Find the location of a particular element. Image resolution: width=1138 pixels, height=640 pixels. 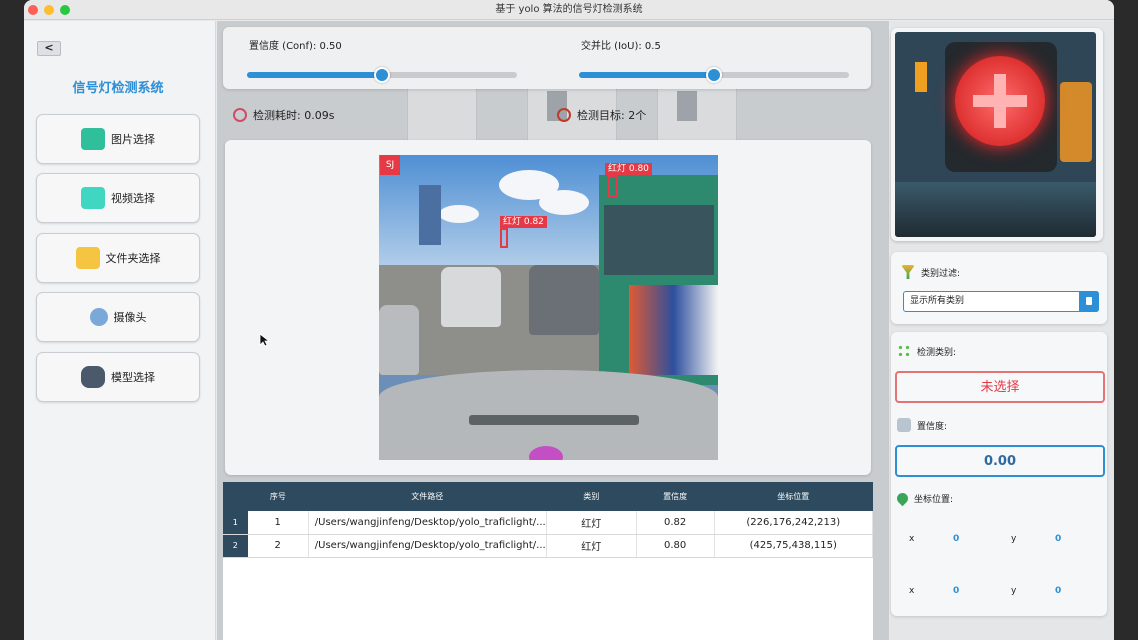

camera-label: 摄像头 is located at coordinates (130, 317).